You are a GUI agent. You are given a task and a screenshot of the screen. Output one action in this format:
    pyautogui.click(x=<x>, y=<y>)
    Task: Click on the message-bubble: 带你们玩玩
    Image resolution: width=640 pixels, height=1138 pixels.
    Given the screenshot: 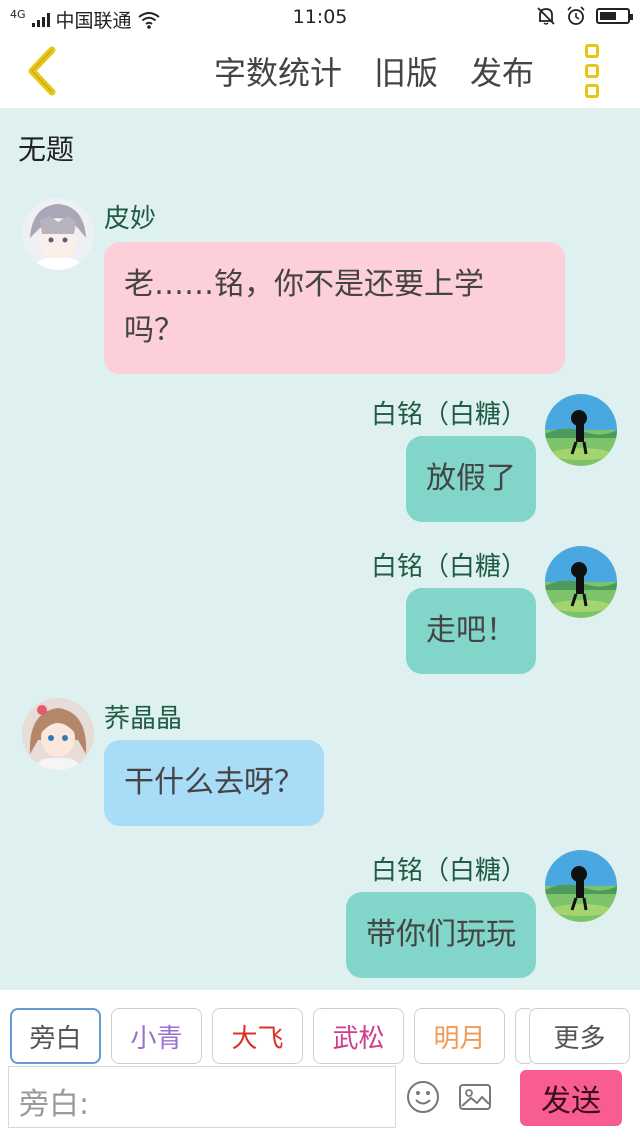 What is the action you would take?
    pyautogui.click(x=441, y=935)
    